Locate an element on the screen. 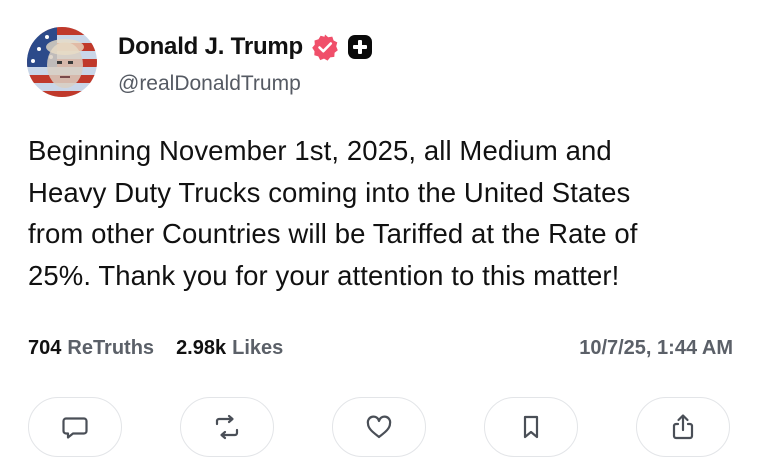  post-timestamp: 10/7/25, 1:44 AM is located at coordinates (656, 348).